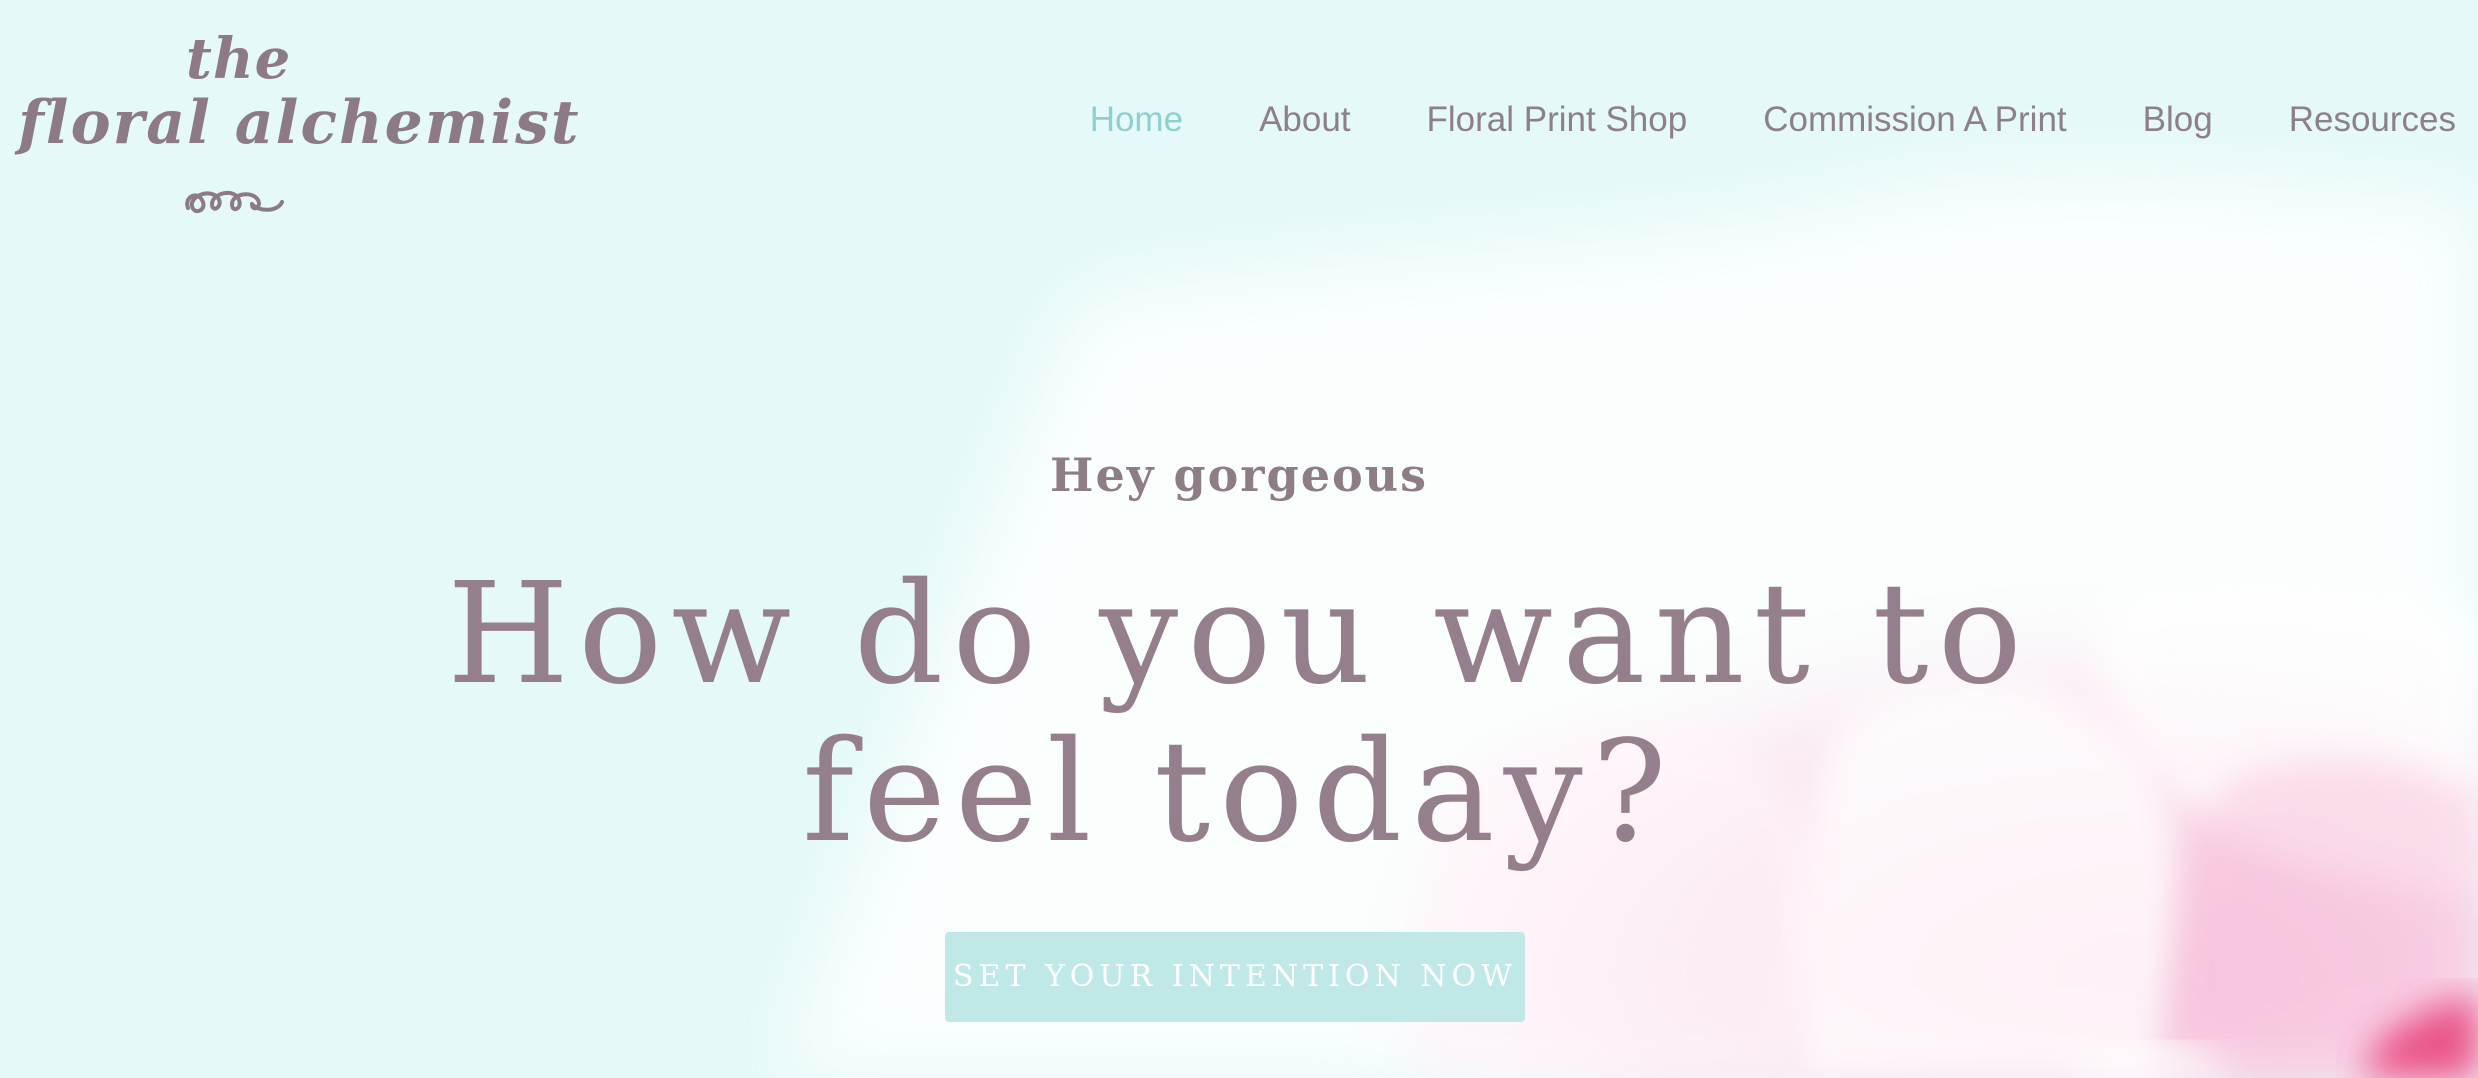  Describe the element at coordinates (234, 202) in the screenshot. I see `swirl-ornament-icon` at that location.